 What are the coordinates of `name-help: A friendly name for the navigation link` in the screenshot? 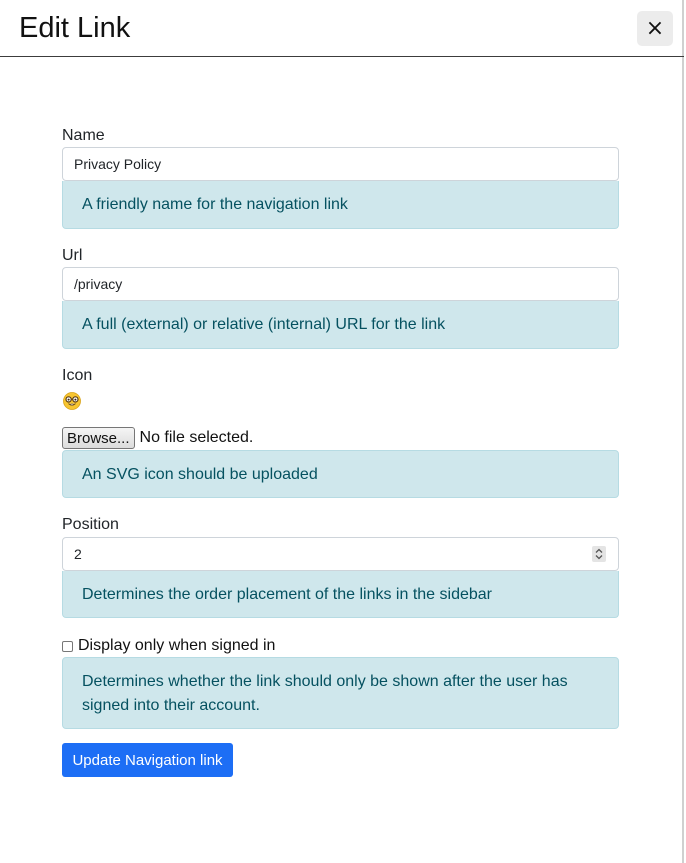 It's located at (340, 205).